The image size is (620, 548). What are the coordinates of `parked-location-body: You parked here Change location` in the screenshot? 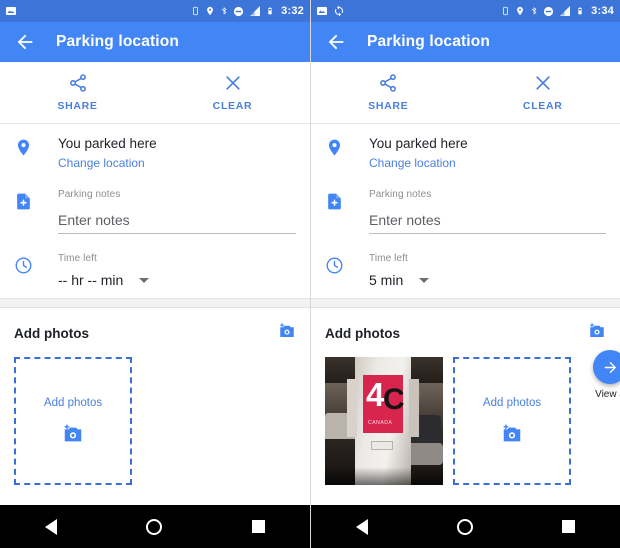 It's located at (178, 151).